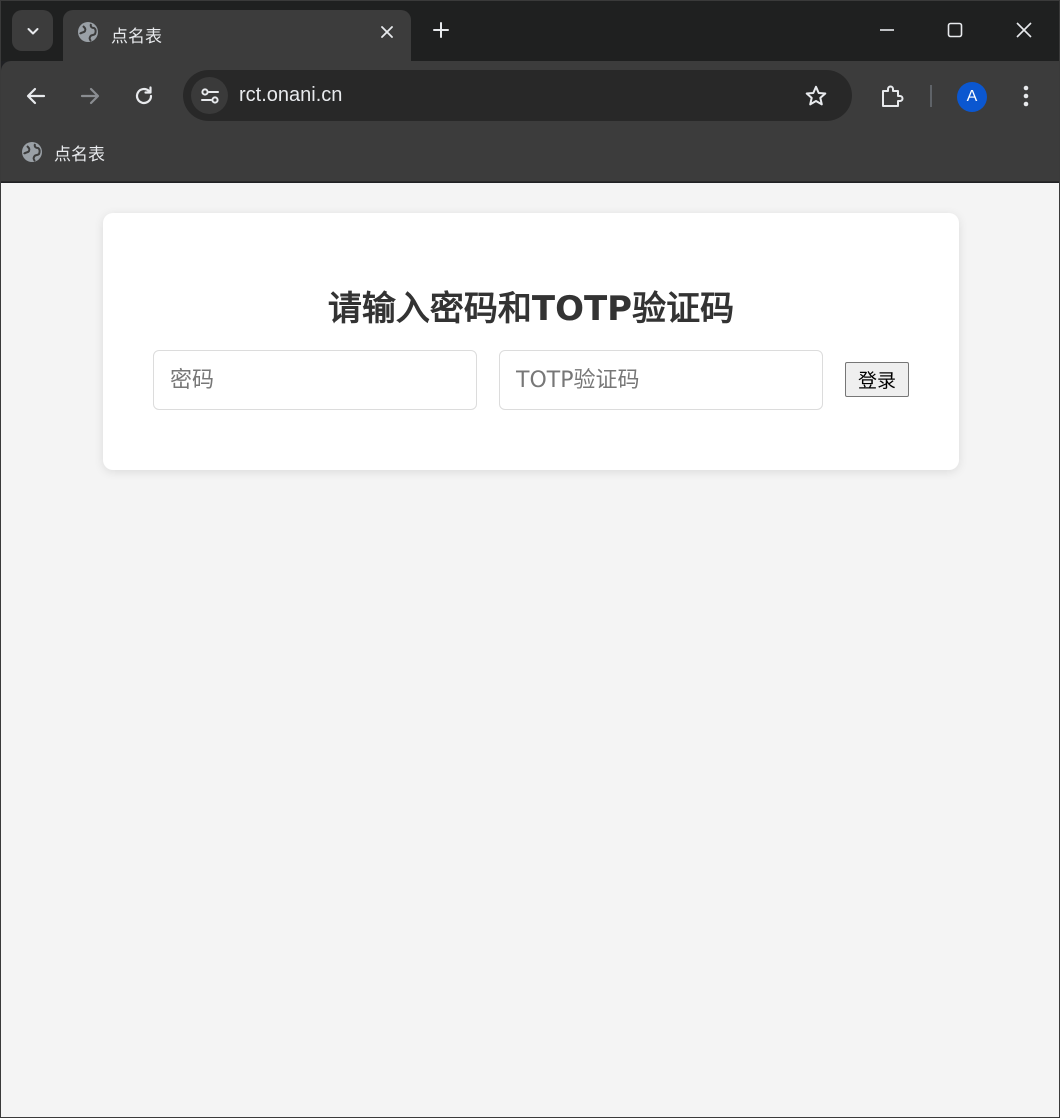 The width and height of the screenshot is (1060, 1118). Describe the element at coordinates (79, 154) in the screenshot. I see `bookmark-label: 点名表` at that location.